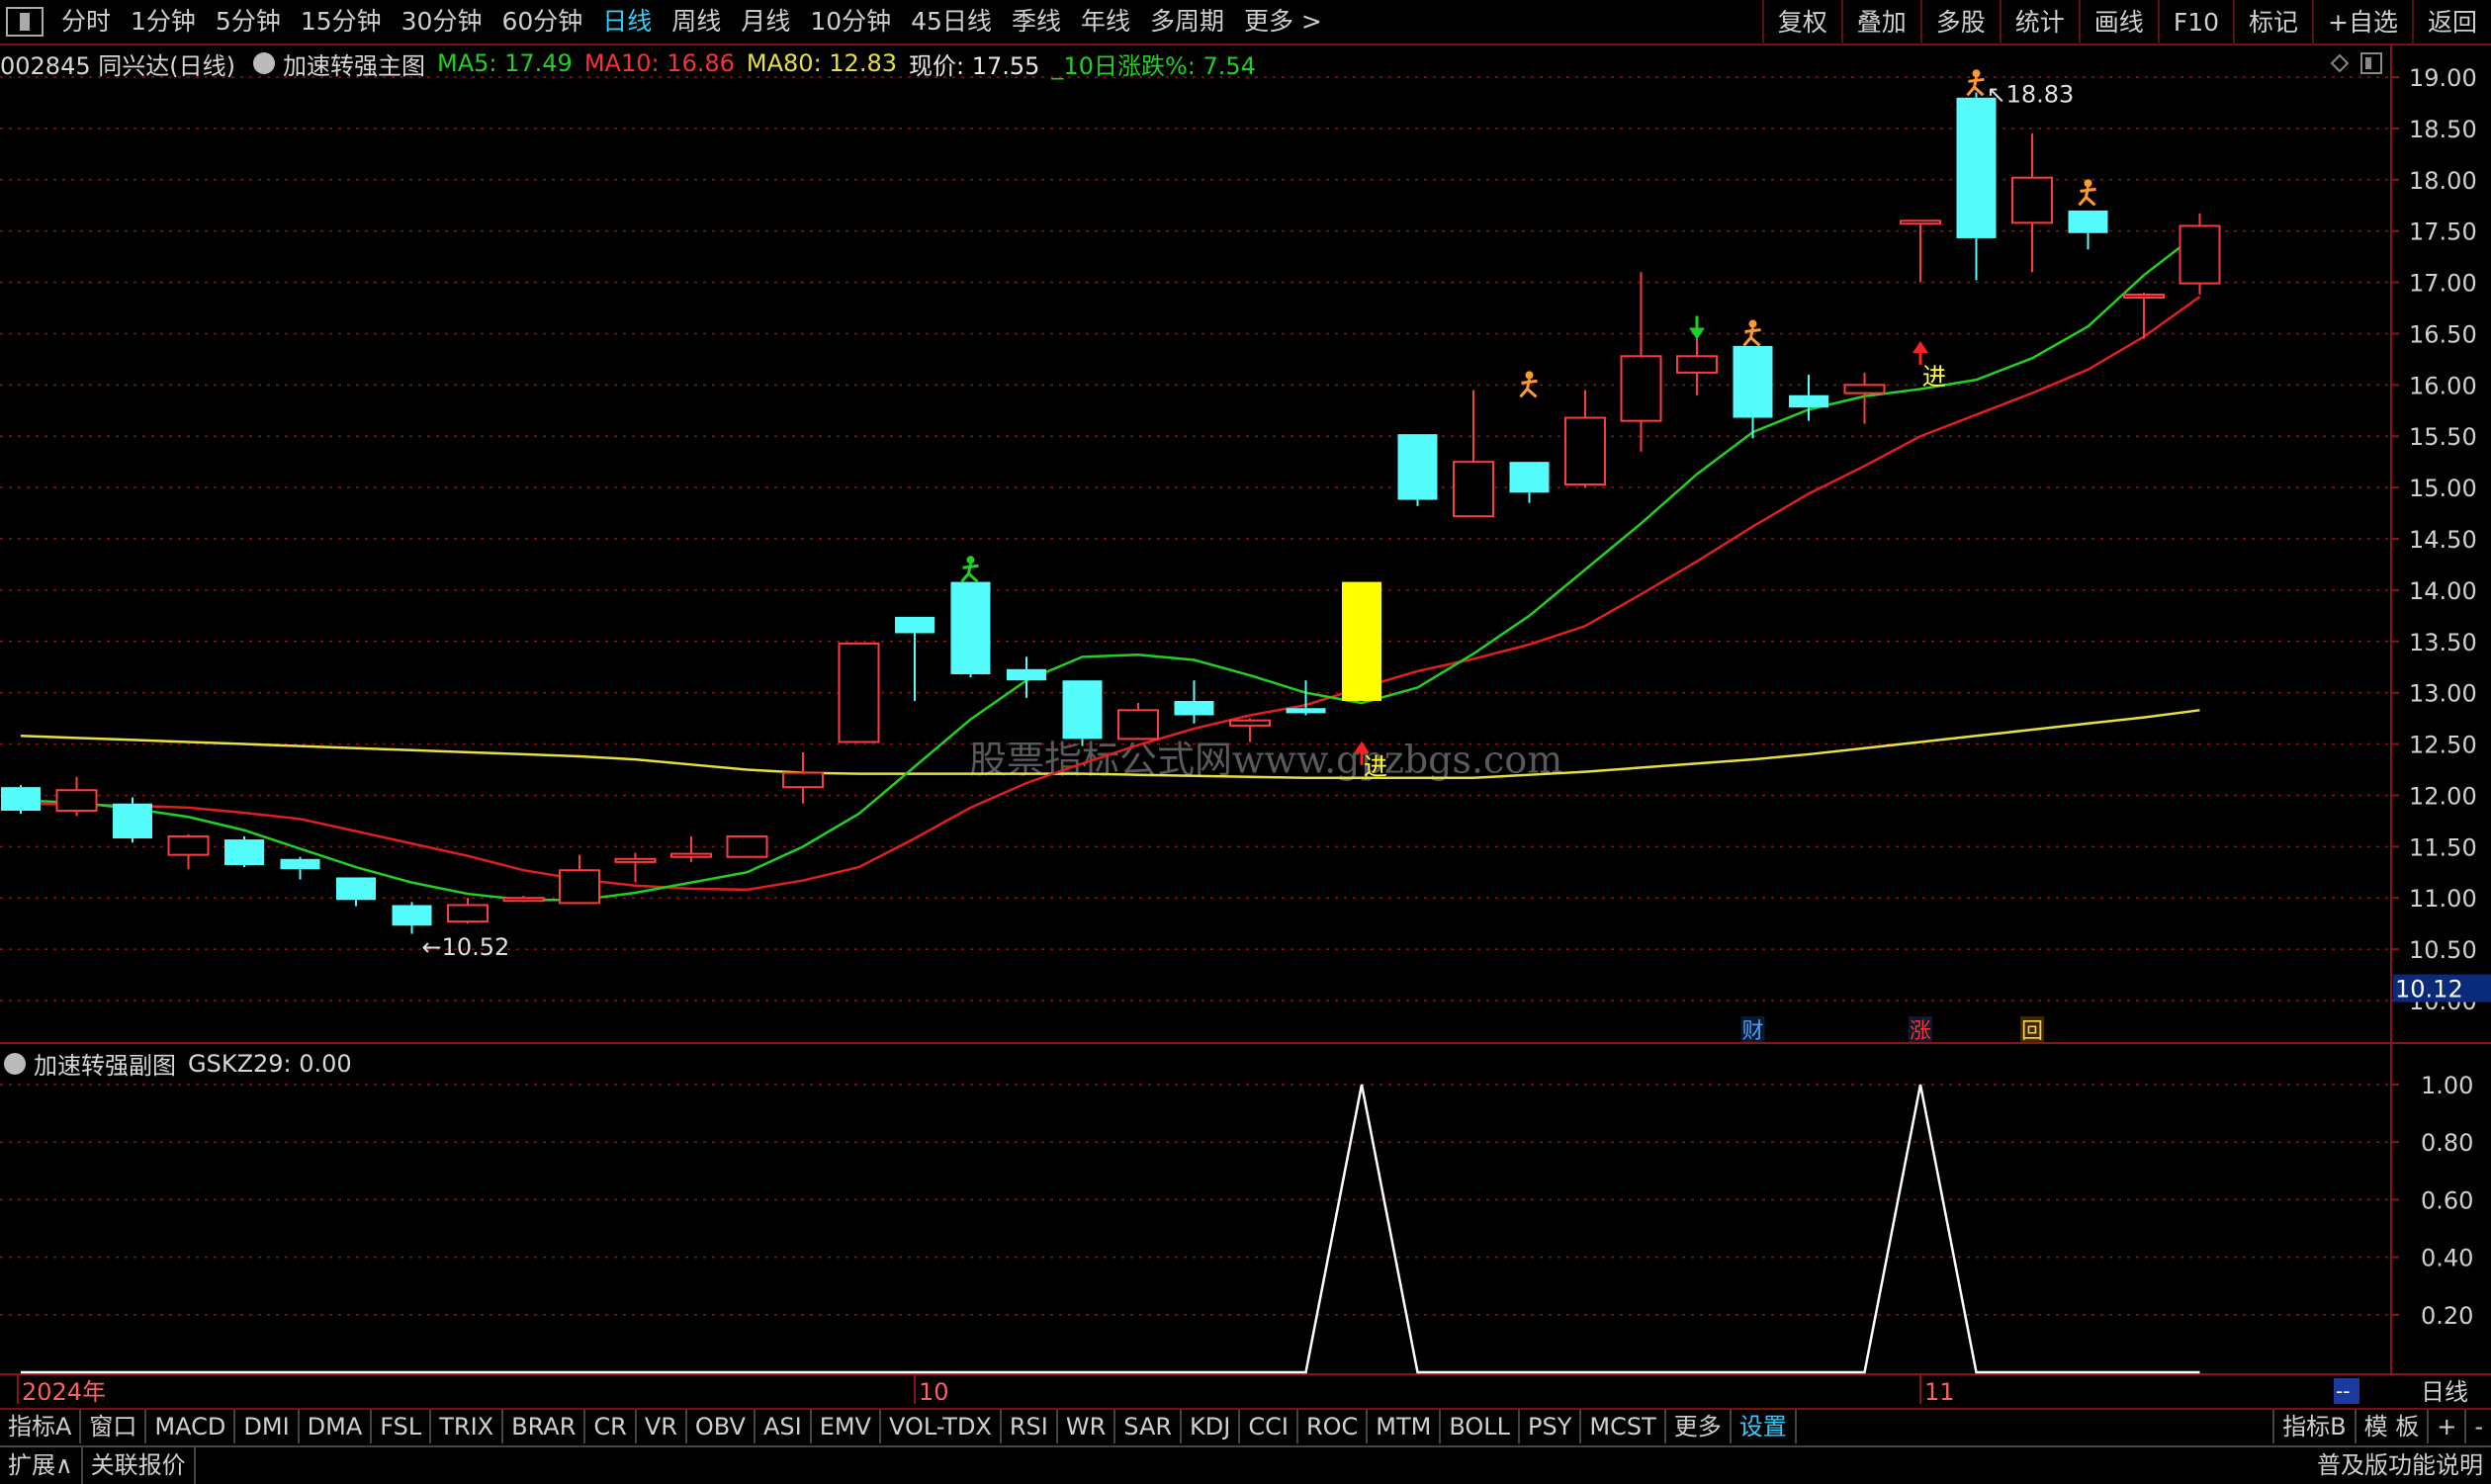 Image resolution: width=2491 pixels, height=1484 pixels. What do you see at coordinates (2443, 488) in the screenshot?
I see `y-tick-label: 15.00` at bounding box center [2443, 488].